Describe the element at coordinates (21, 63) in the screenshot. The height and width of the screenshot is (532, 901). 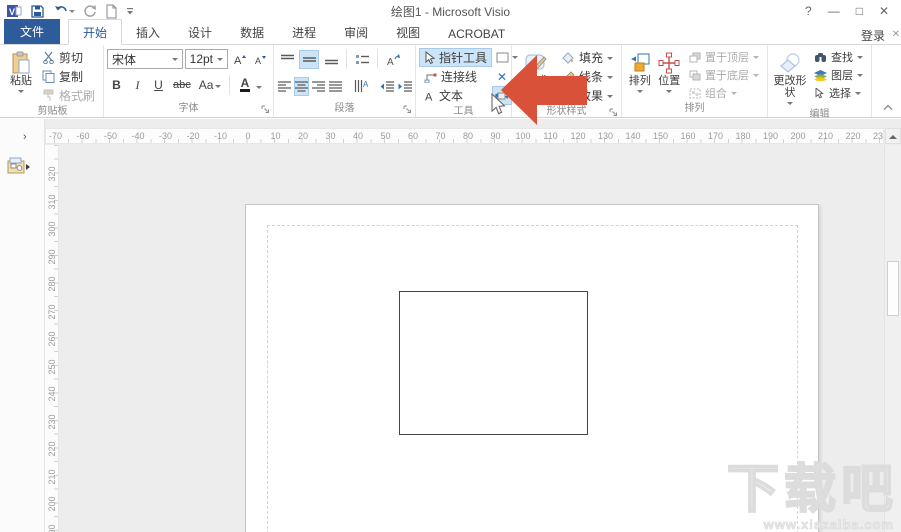
I see `paste-icon` at that location.